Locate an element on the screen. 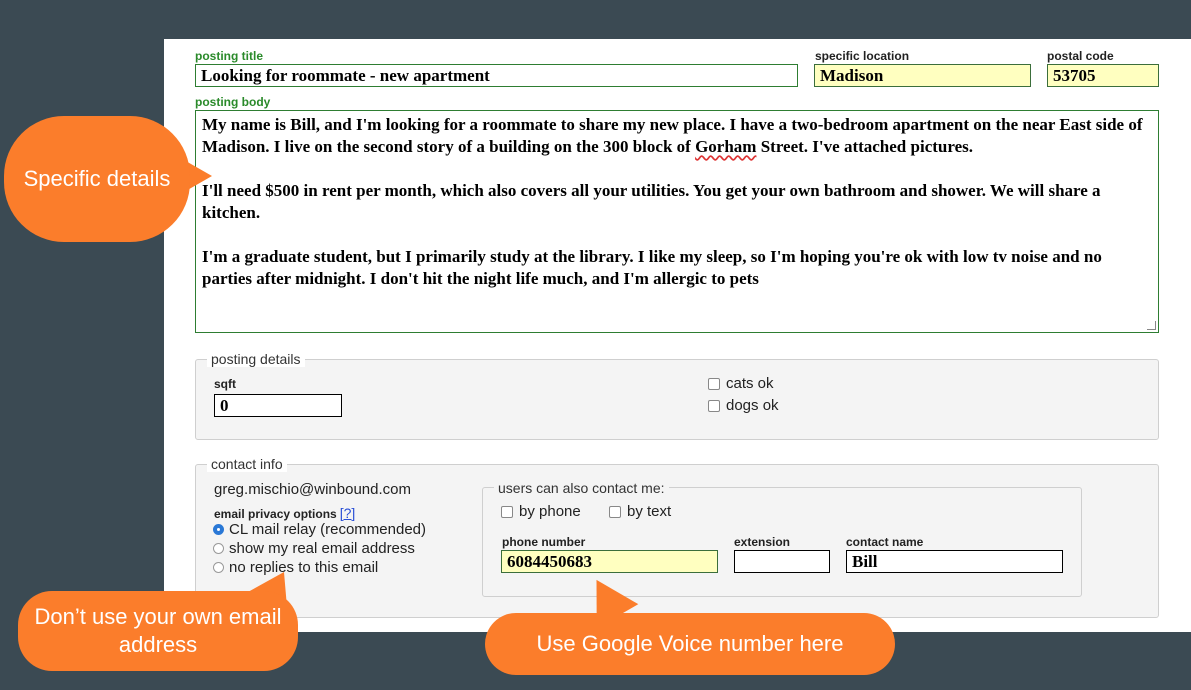 The height and width of the screenshot is (690, 1191). by-phone-label: by phone is located at coordinates (550, 511).